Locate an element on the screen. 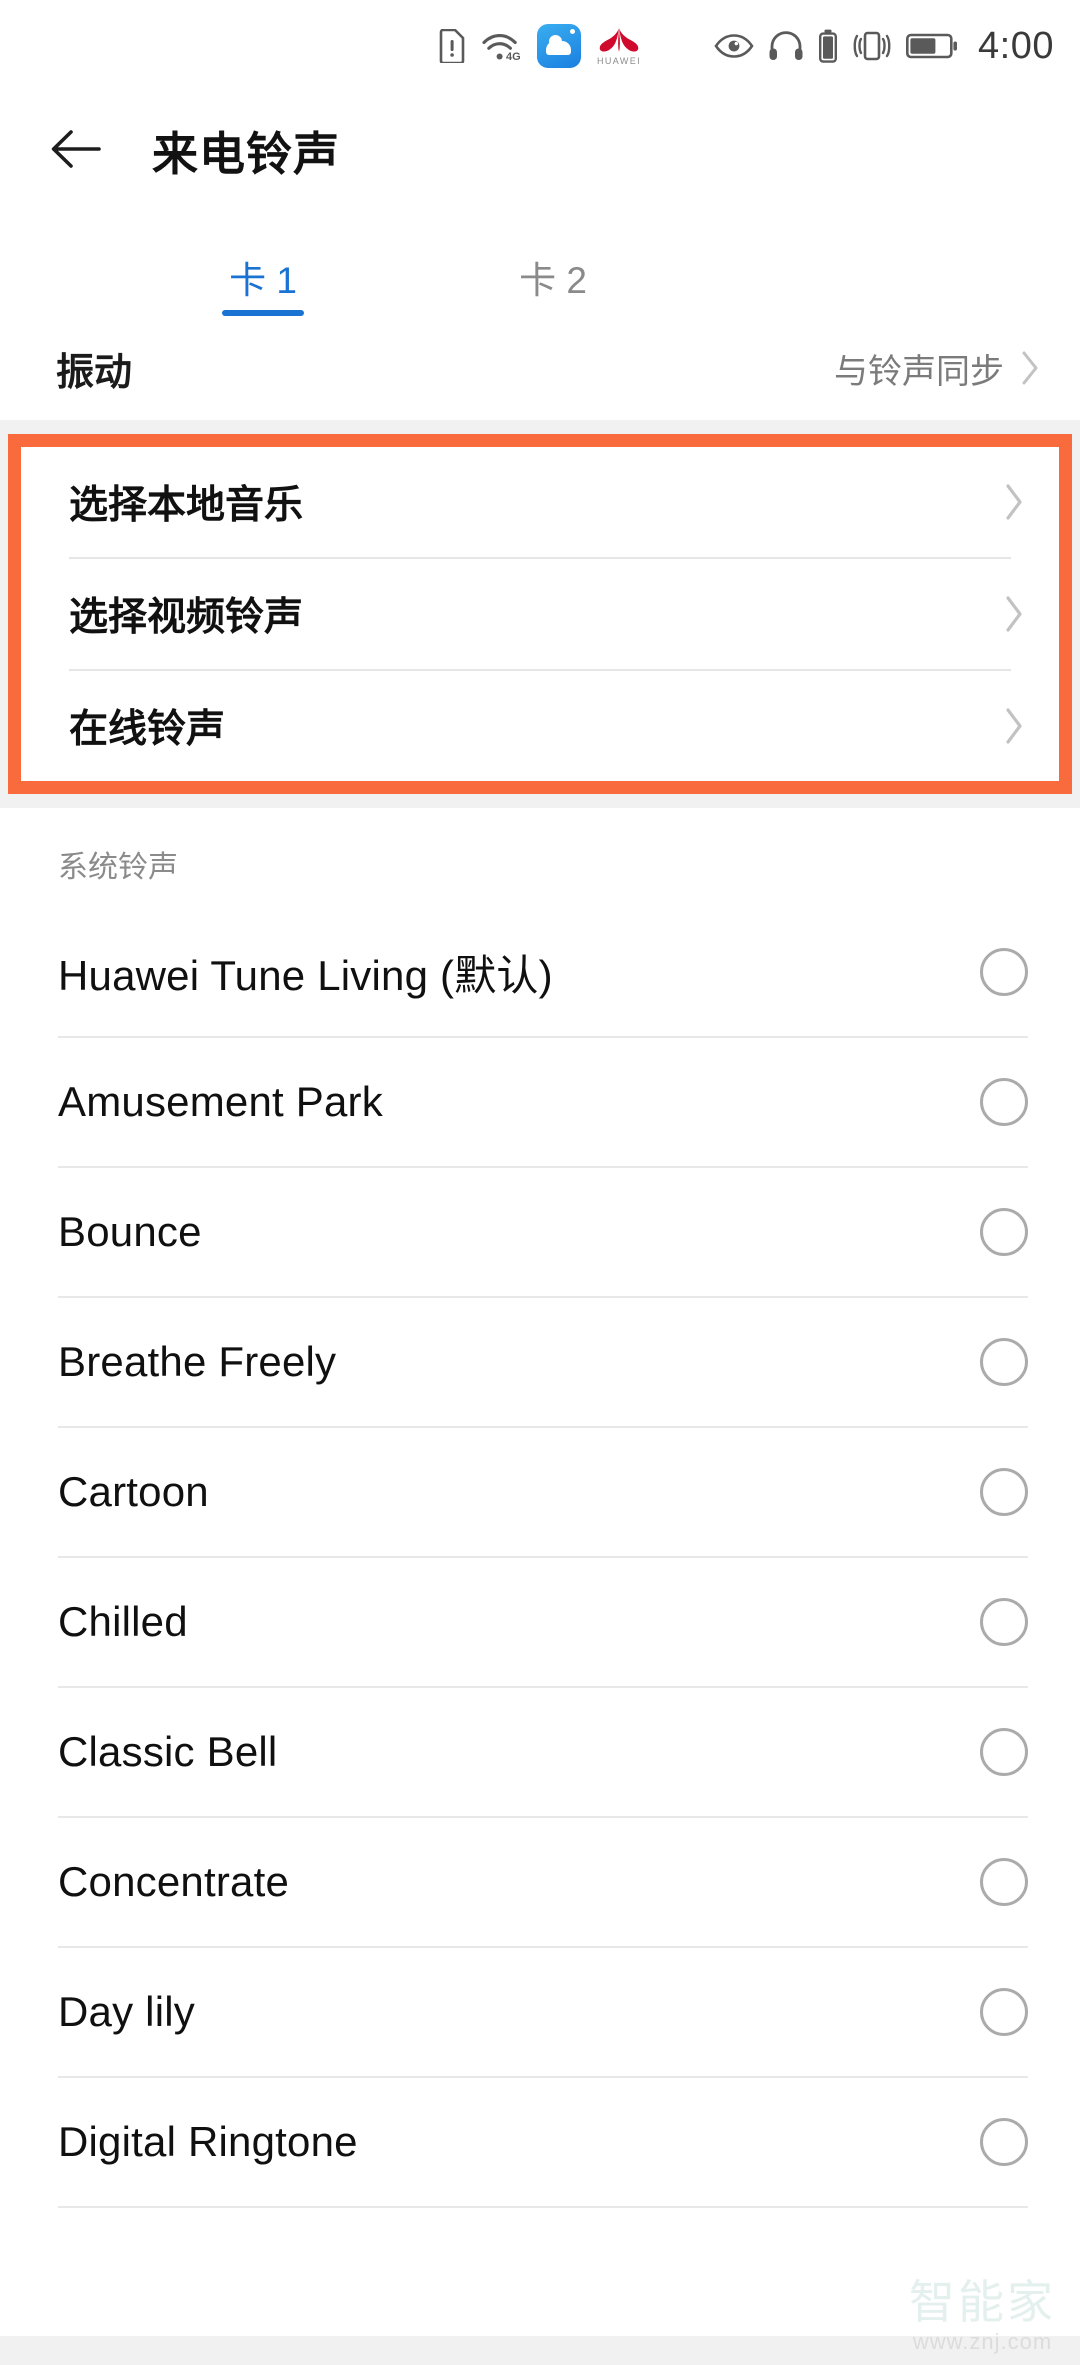 The height and width of the screenshot is (2365, 1080). ringtone-row: Huawei Tune Living (默认) is located at coordinates (540, 972).